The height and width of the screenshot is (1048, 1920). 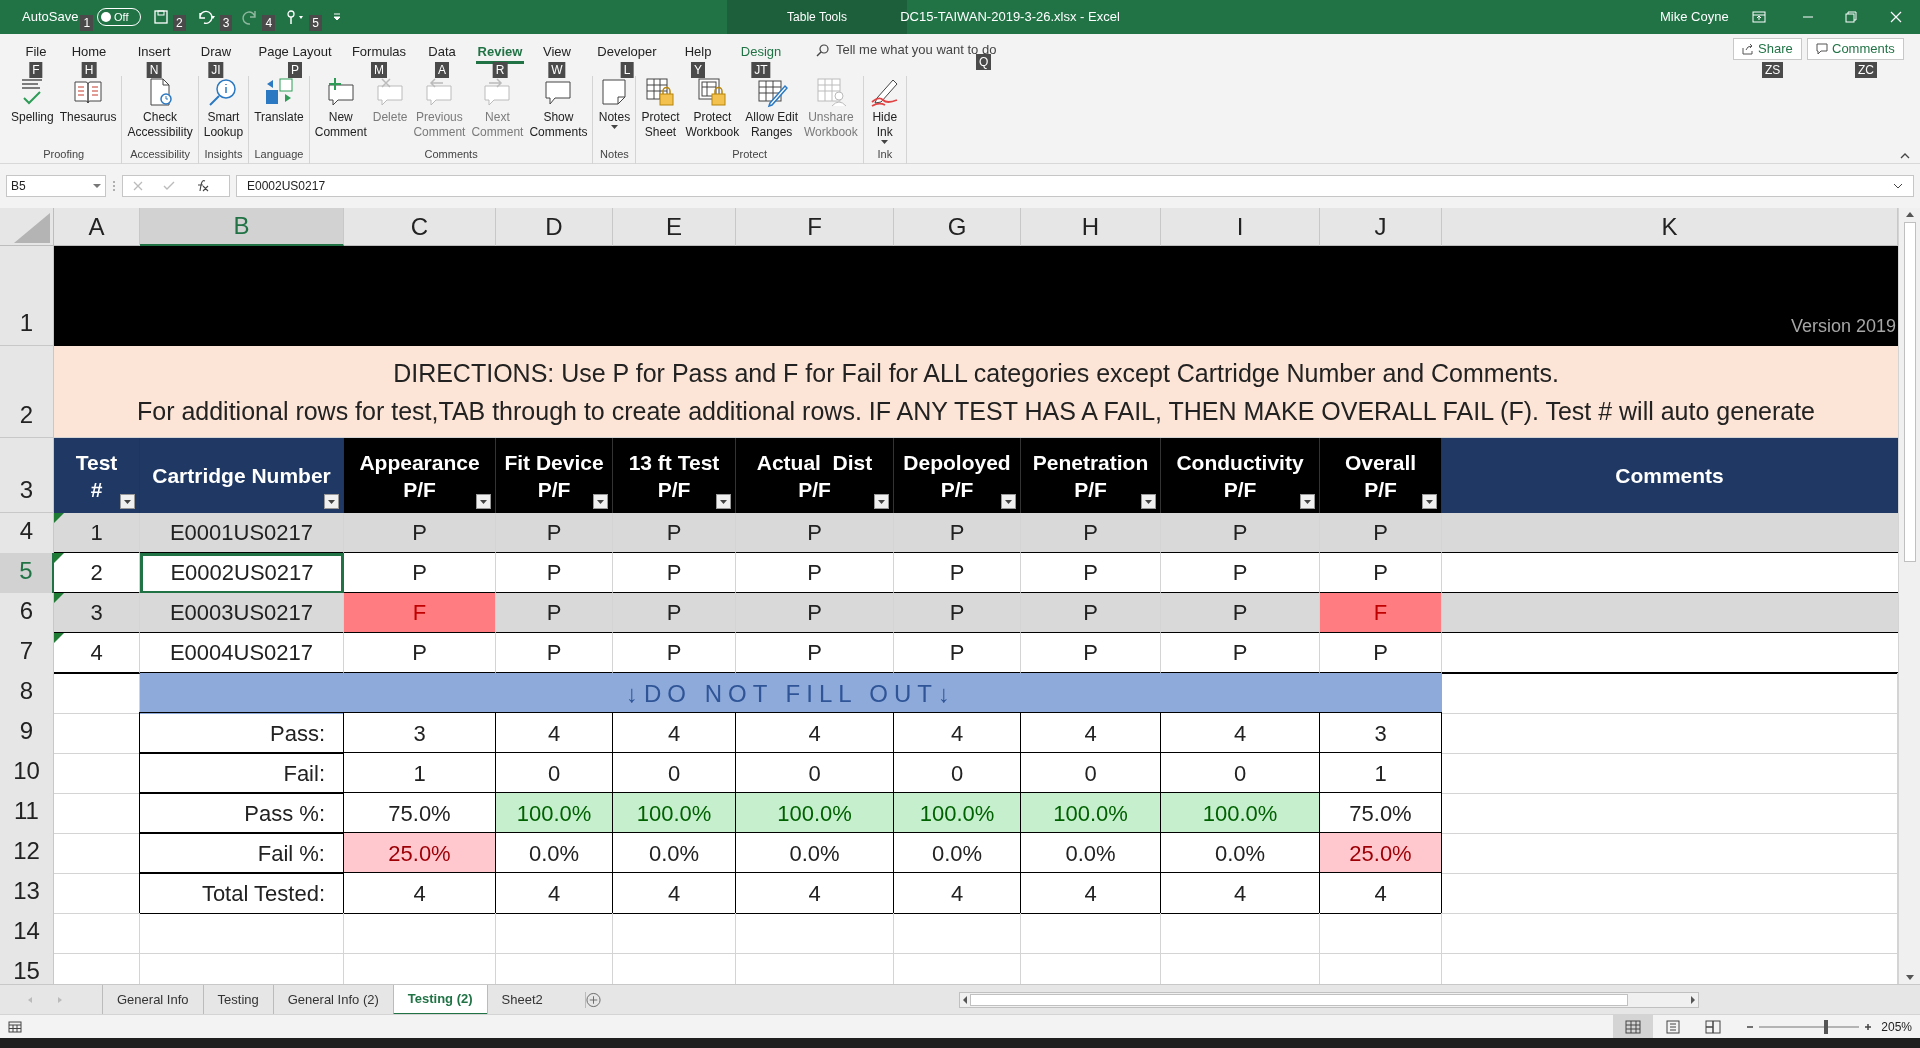 I want to click on table-header-cell: Actual Dist P/F, so click(x=815, y=475).